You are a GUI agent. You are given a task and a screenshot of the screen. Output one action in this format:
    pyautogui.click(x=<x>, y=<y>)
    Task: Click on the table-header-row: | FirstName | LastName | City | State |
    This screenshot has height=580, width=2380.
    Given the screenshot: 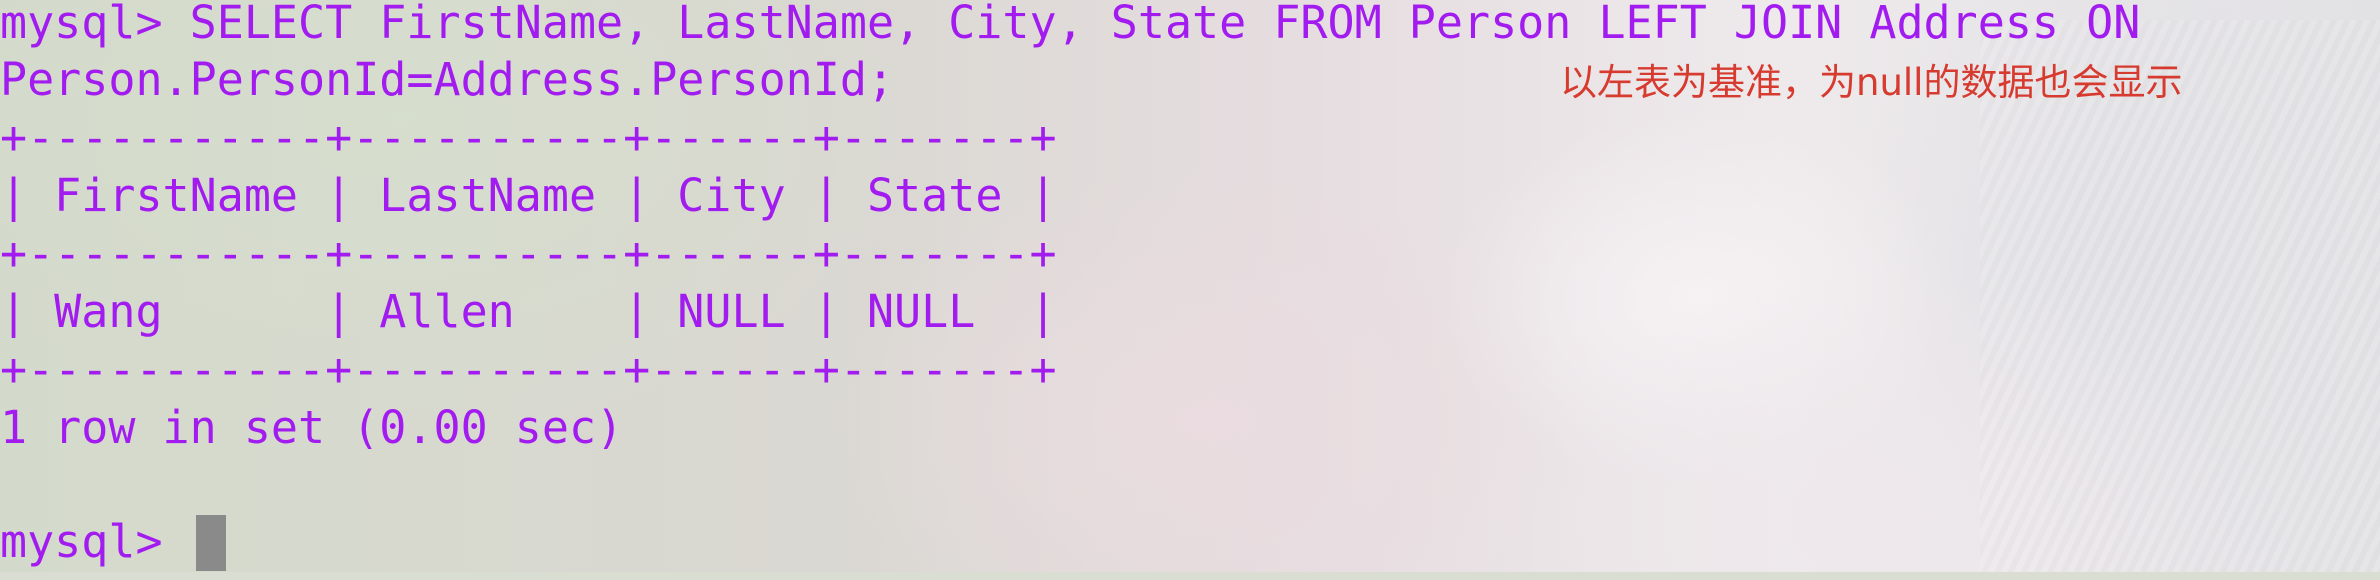 What is the action you would take?
    pyautogui.click(x=528, y=195)
    